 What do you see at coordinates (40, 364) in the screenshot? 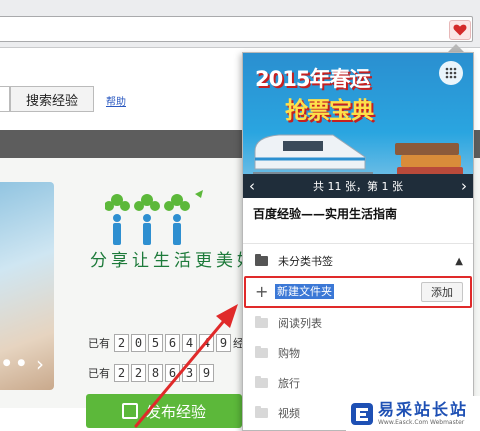
I see `carousel-next-icon: ›` at bounding box center [40, 364].